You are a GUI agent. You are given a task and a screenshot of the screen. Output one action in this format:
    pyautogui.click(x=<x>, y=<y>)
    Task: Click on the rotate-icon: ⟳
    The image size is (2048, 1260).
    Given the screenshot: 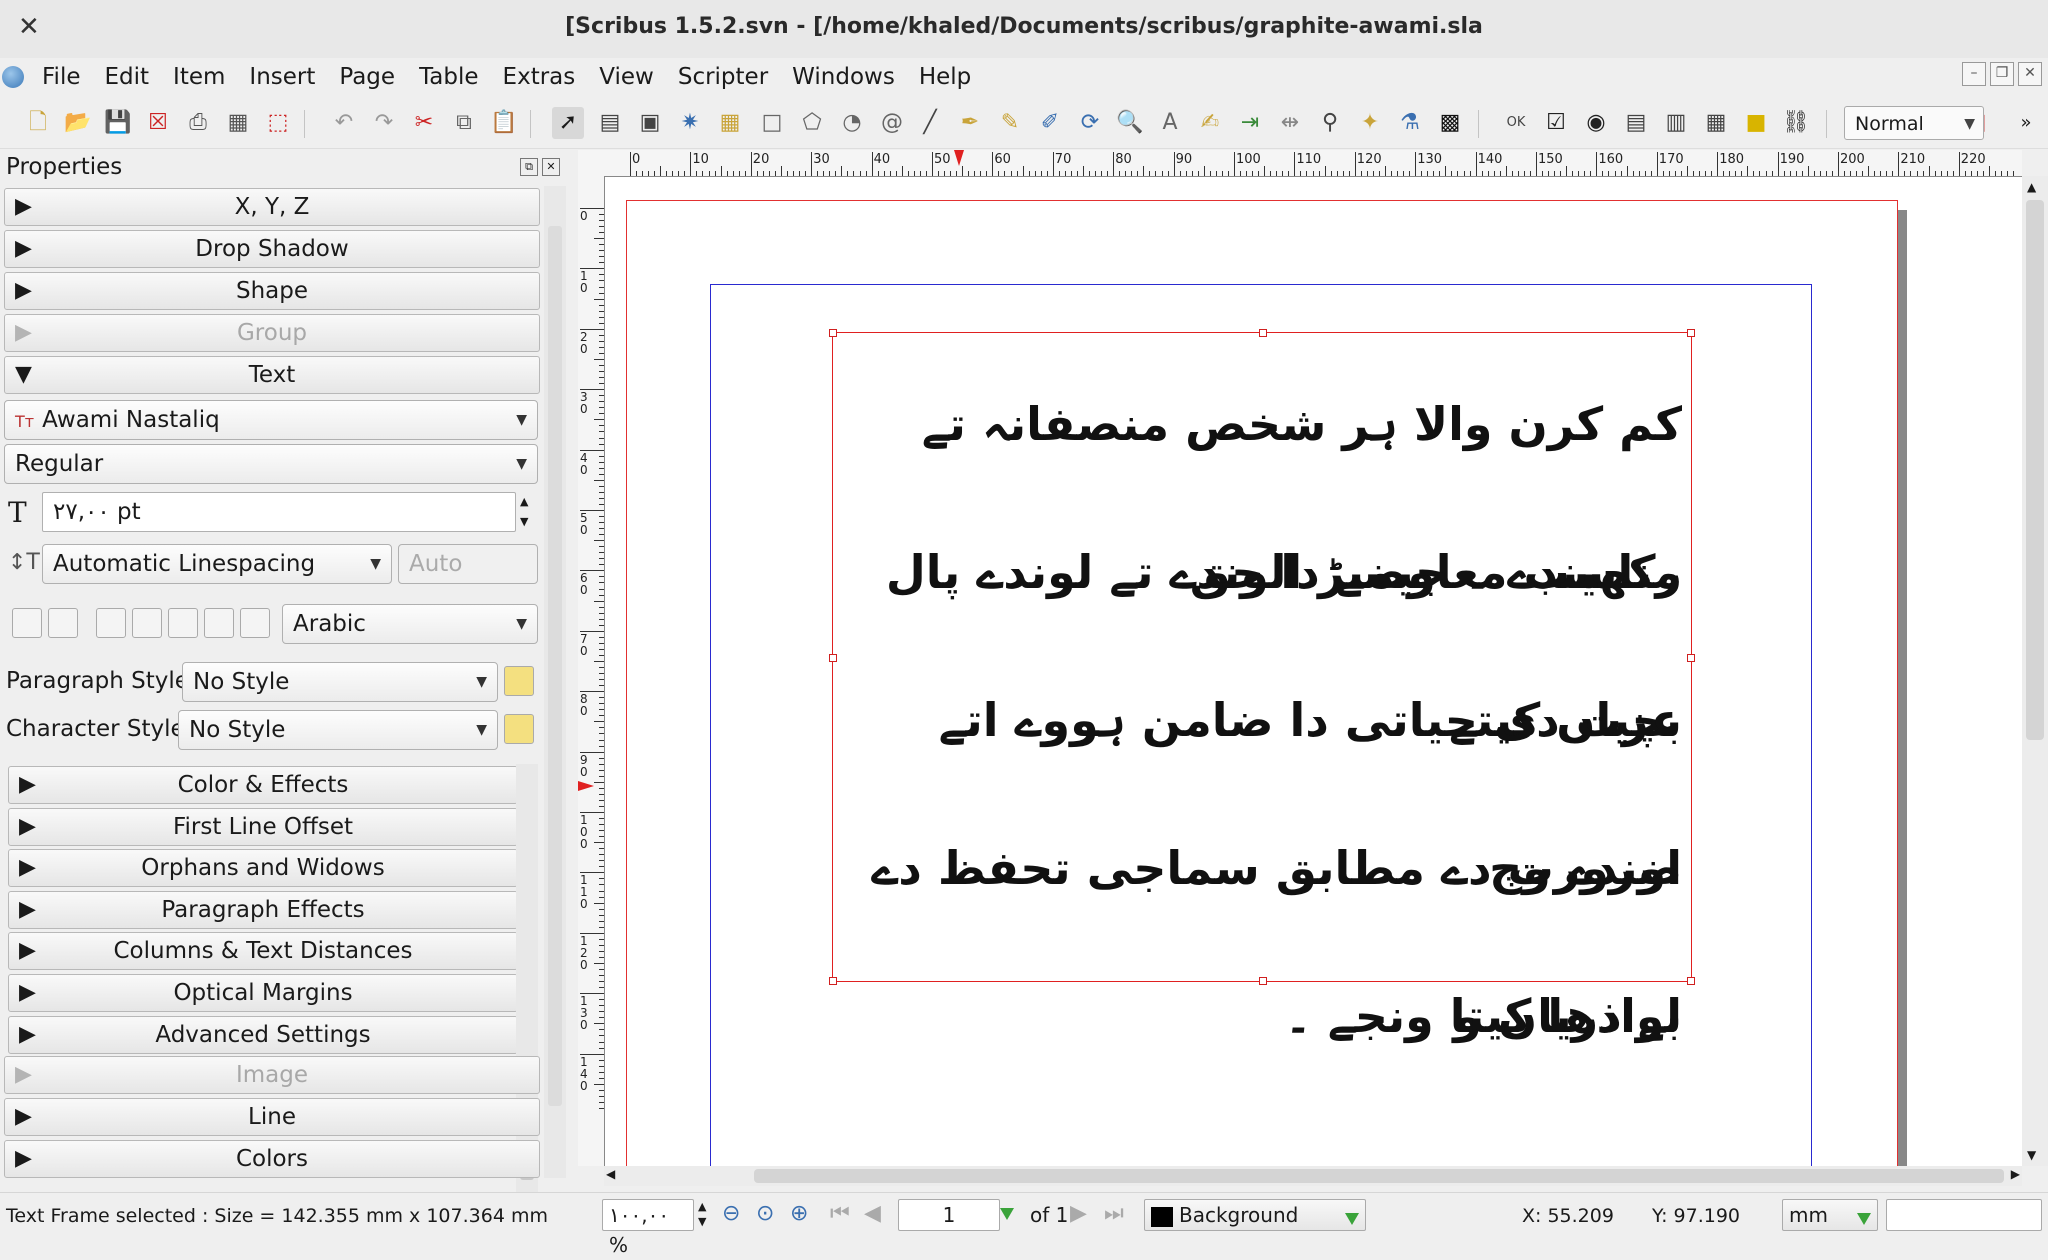 What is the action you would take?
    pyautogui.click(x=1090, y=123)
    